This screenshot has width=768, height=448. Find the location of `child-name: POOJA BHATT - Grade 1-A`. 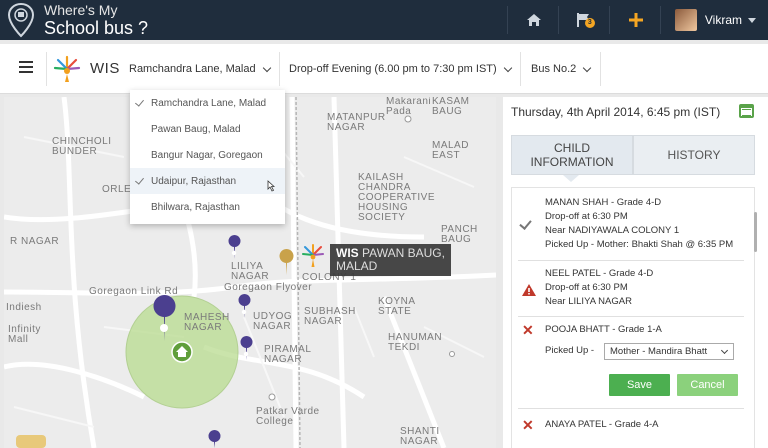

child-name: POOJA BHATT - Grade 1-A is located at coordinates (603, 329).